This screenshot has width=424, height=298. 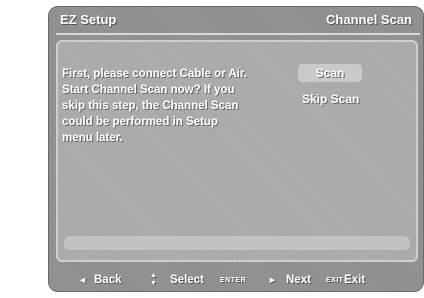 What do you see at coordinates (354, 280) in the screenshot?
I see `exit-label: Exit` at bounding box center [354, 280].